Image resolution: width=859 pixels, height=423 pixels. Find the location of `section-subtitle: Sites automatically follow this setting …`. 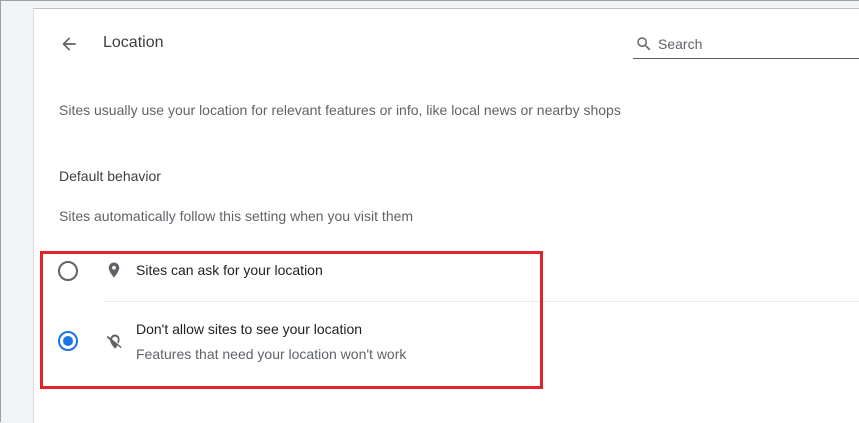

section-subtitle: Sites automatically follow this setting … is located at coordinates (236, 216).